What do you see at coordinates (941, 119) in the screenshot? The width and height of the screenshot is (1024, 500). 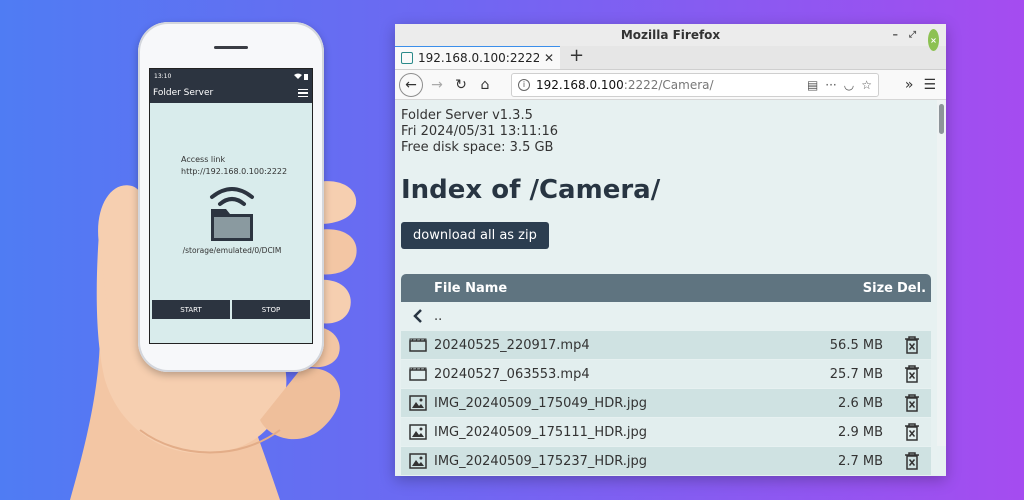 I see `scrollbar-thumb` at bounding box center [941, 119].